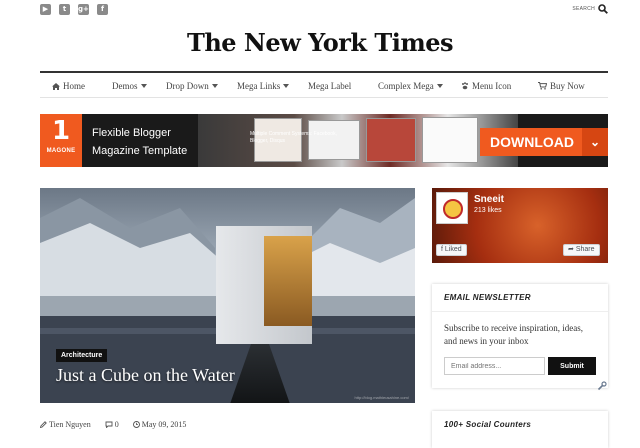 The height and width of the screenshot is (448, 640). What do you see at coordinates (520, 225) in the screenshot?
I see `facebook-page-widget: Sneeit 213 likes f Liked ➦ Share` at bounding box center [520, 225].